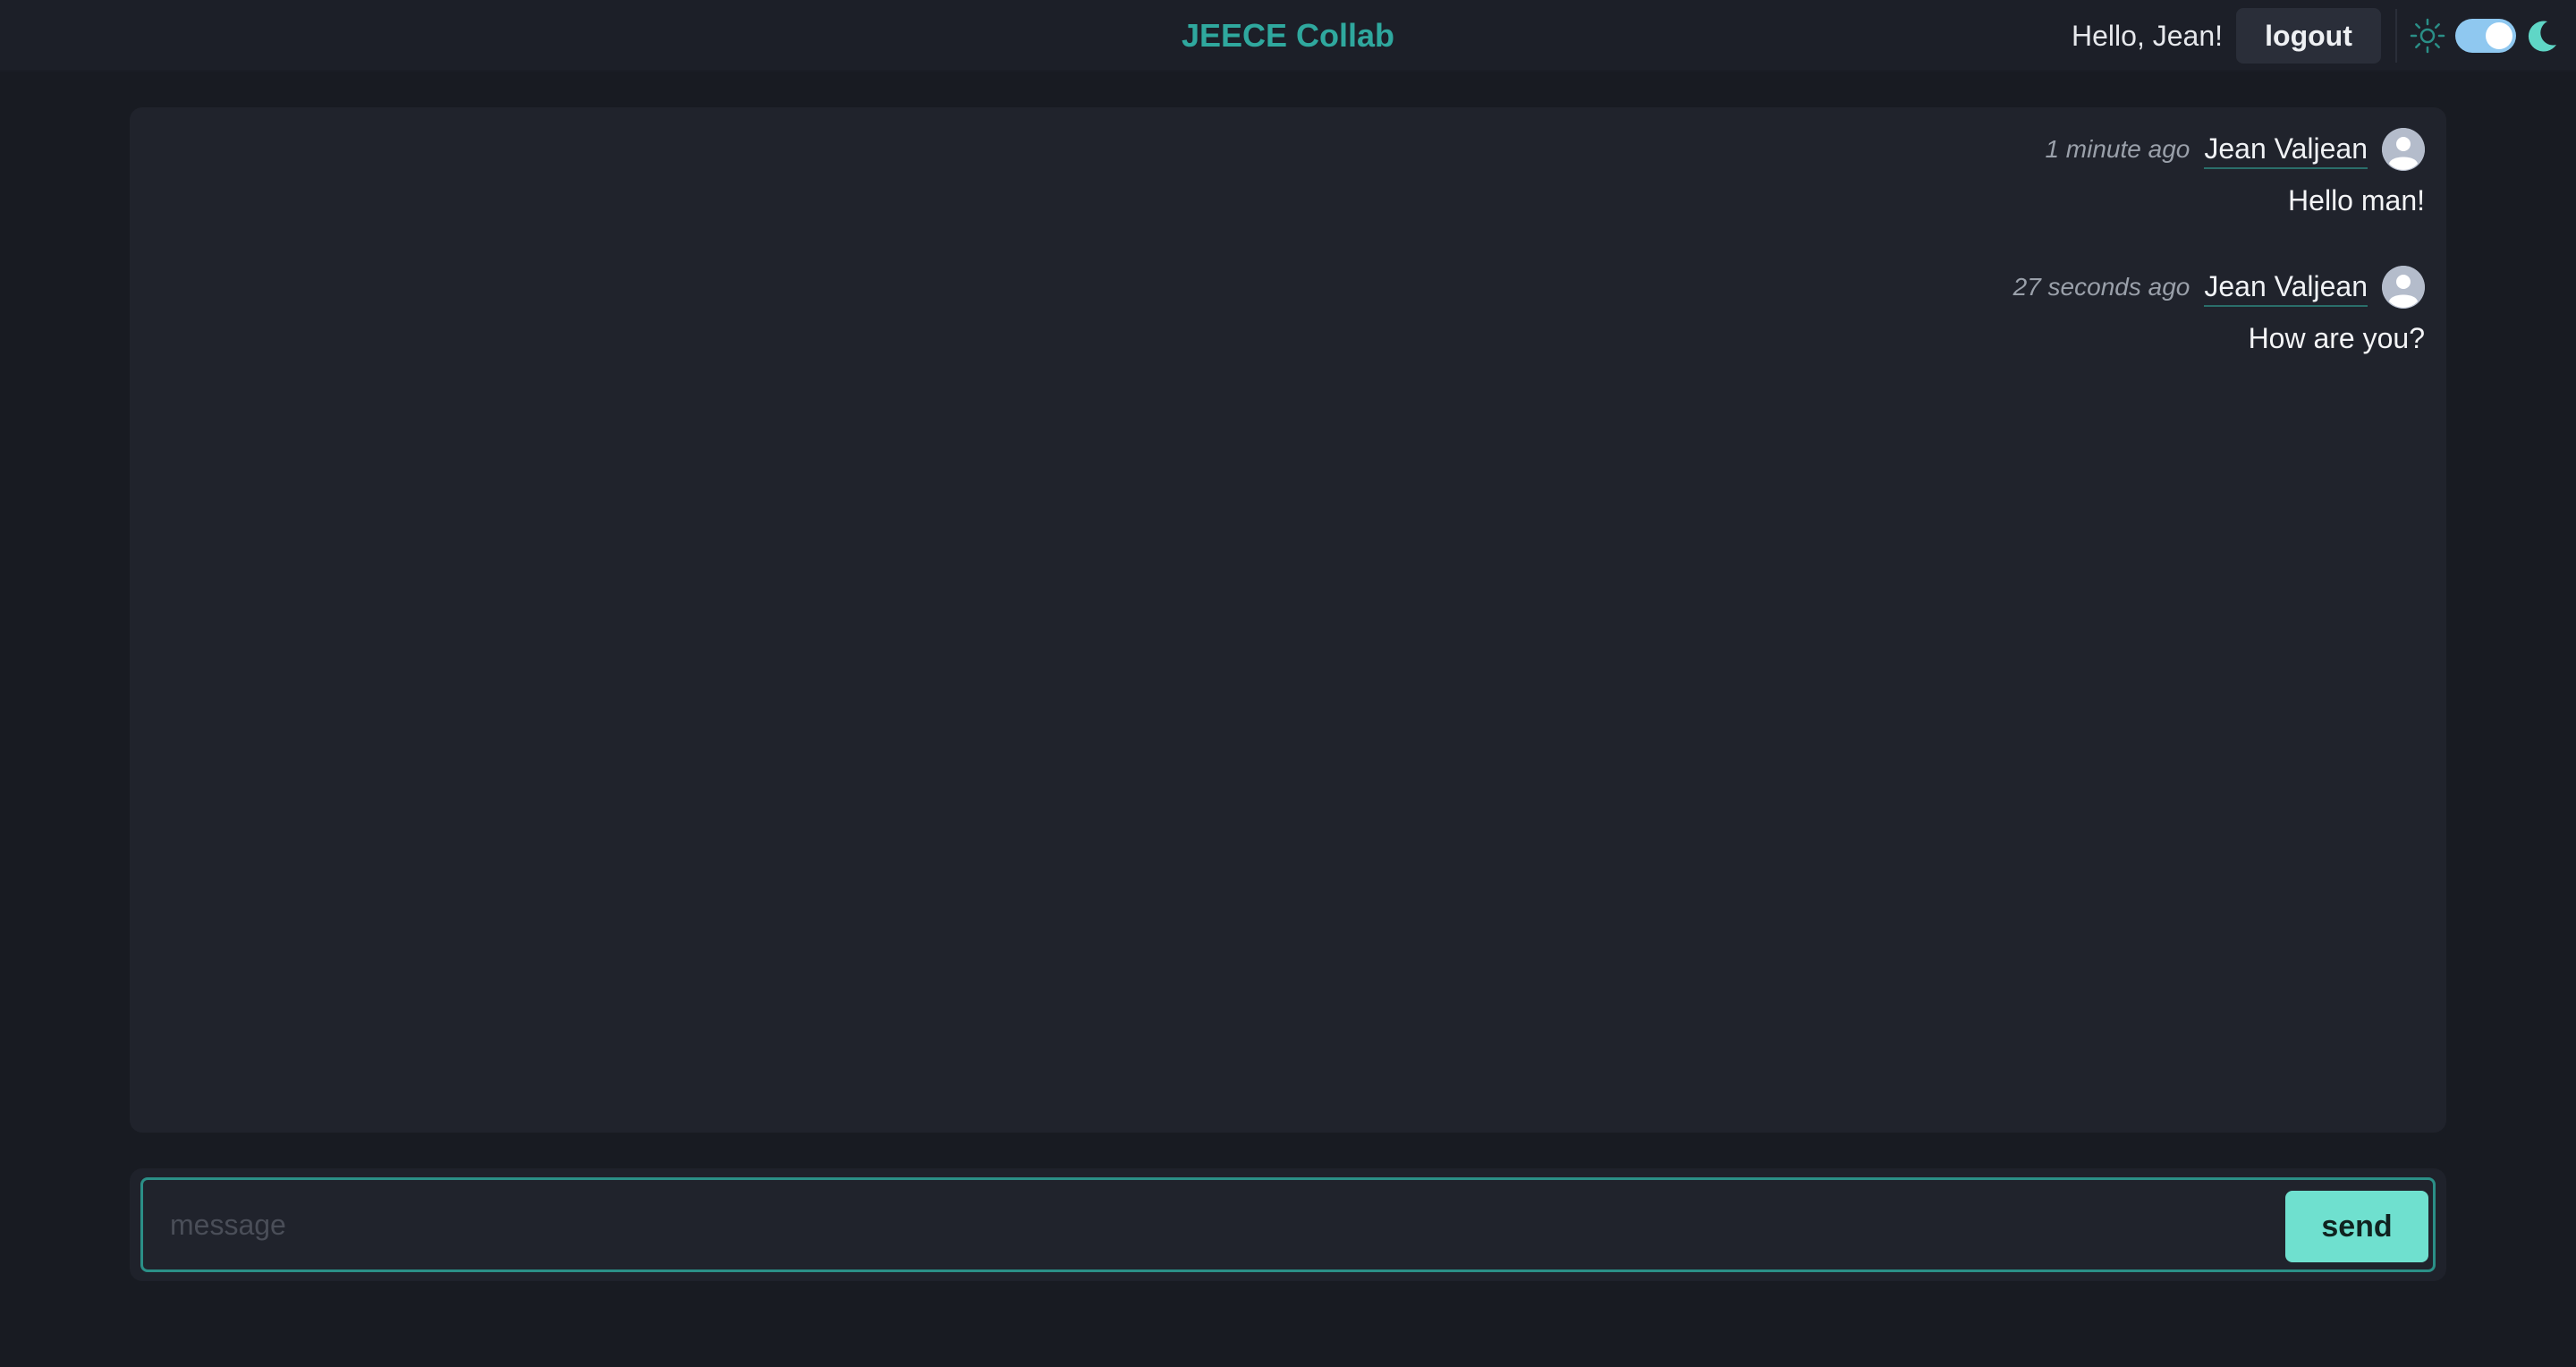 This screenshot has width=2576, height=1367. I want to click on message-text: Hello man!, so click(2356, 200).